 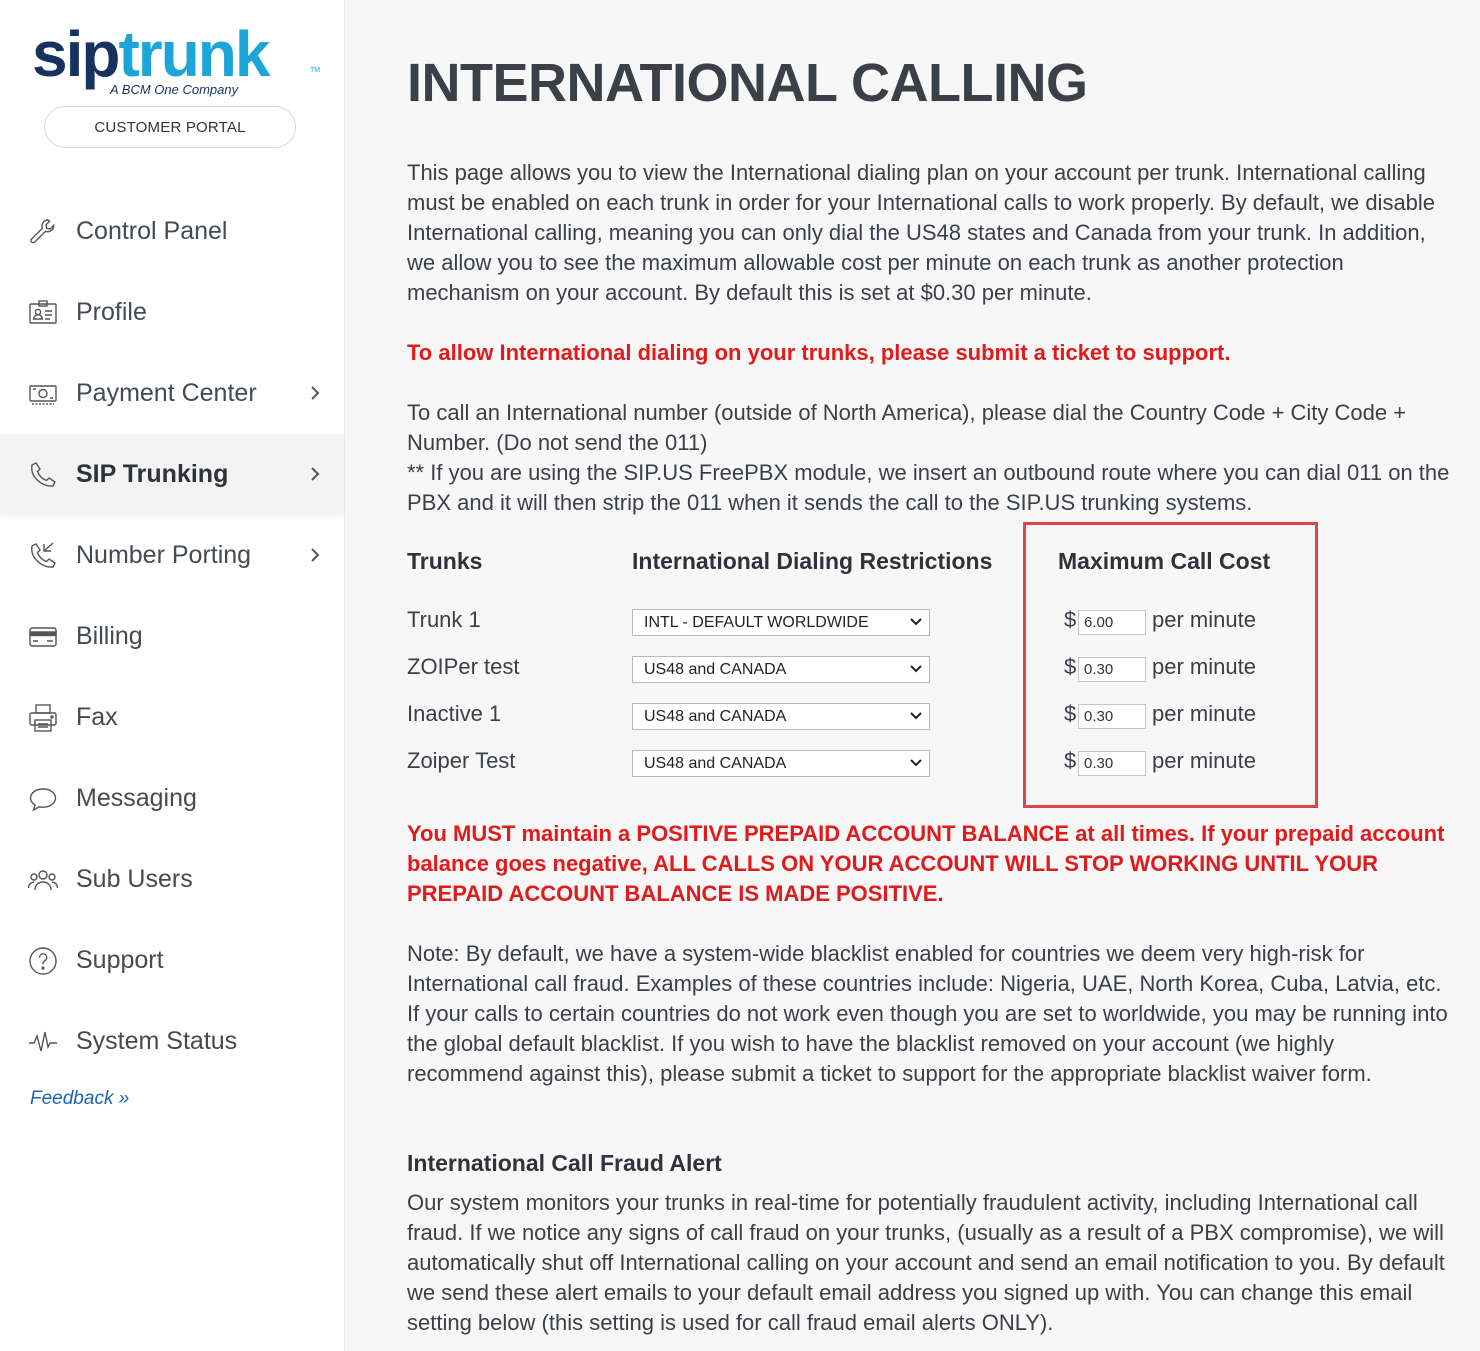 What do you see at coordinates (194, 54) in the screenshot?
I see `logo-trunk: trunk` at bounding box center [194, 54].